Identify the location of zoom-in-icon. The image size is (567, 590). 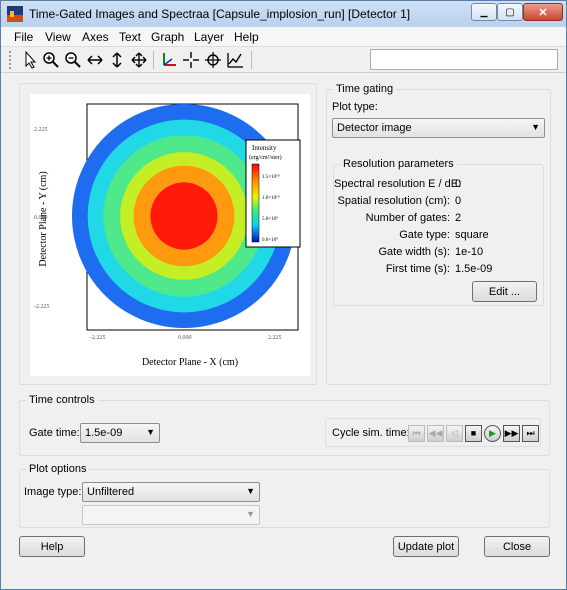
(51, 60).